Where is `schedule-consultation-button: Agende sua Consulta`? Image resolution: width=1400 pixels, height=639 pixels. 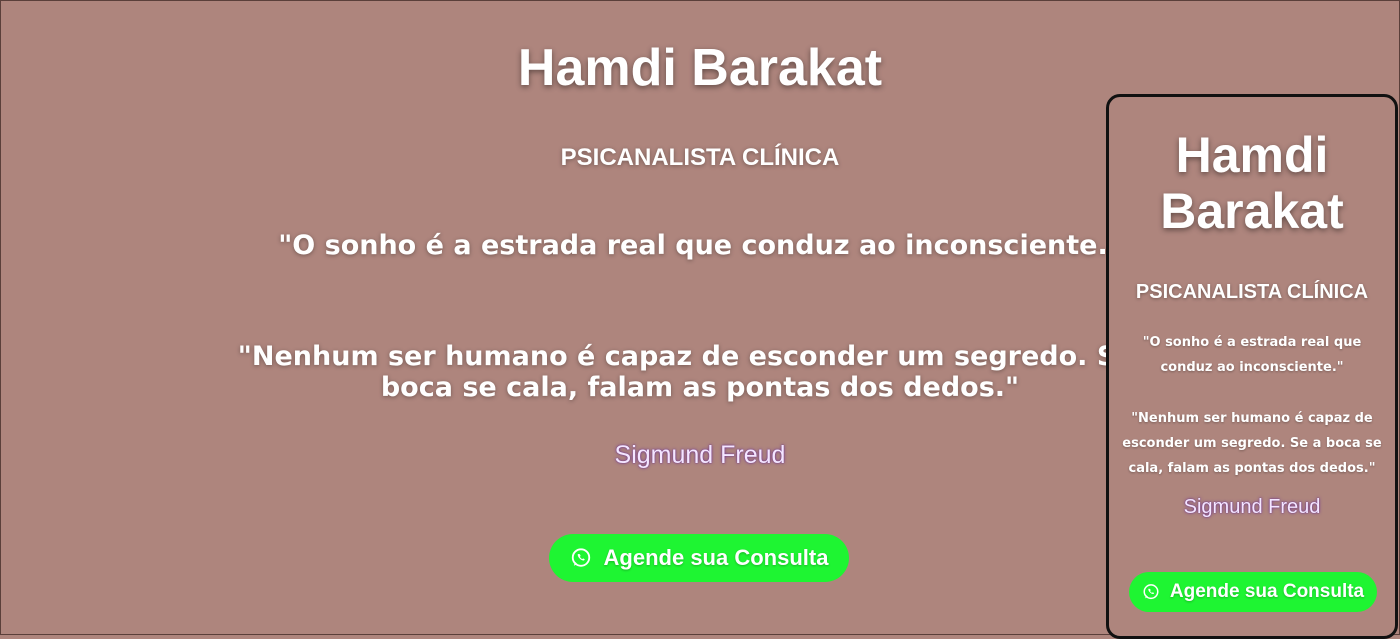
schedule-consultation-button: Agende sua Consulta is located at coordinates (699, 558).